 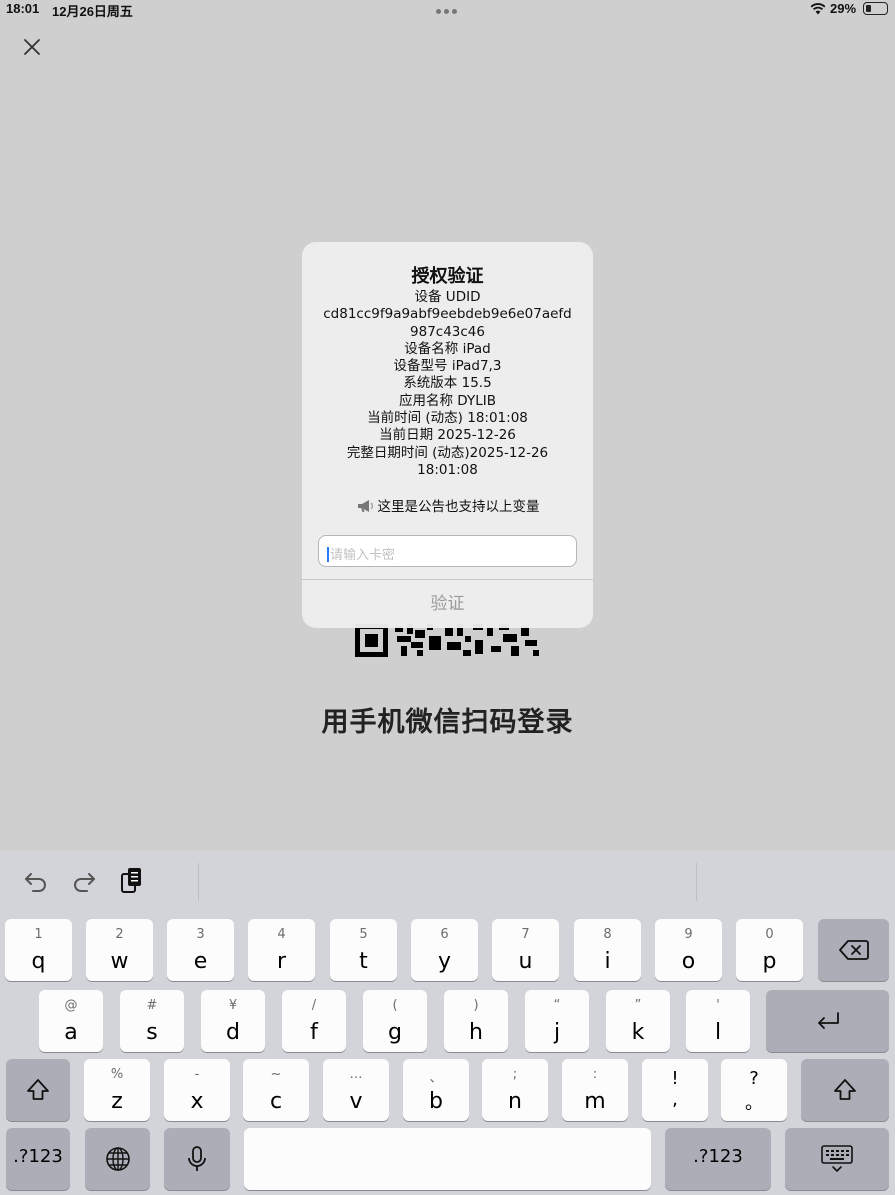 What do you see at coordinates (117, 1090) in the screenshot?
I see `key-z: % z` at bounding box center [117, 1090].